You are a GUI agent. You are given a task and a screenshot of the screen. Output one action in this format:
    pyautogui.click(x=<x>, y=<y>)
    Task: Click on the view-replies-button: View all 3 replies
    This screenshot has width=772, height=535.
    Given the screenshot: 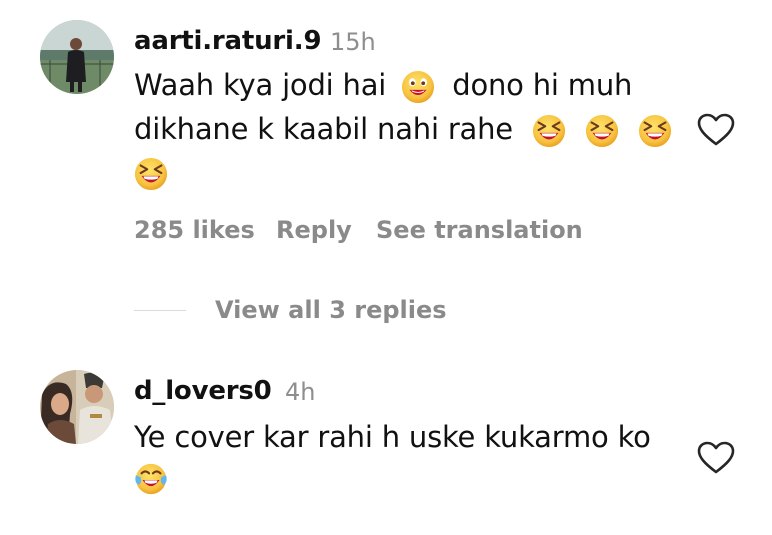 What is the action you would take?
    pyautogui.click(x=331, y=310)
    